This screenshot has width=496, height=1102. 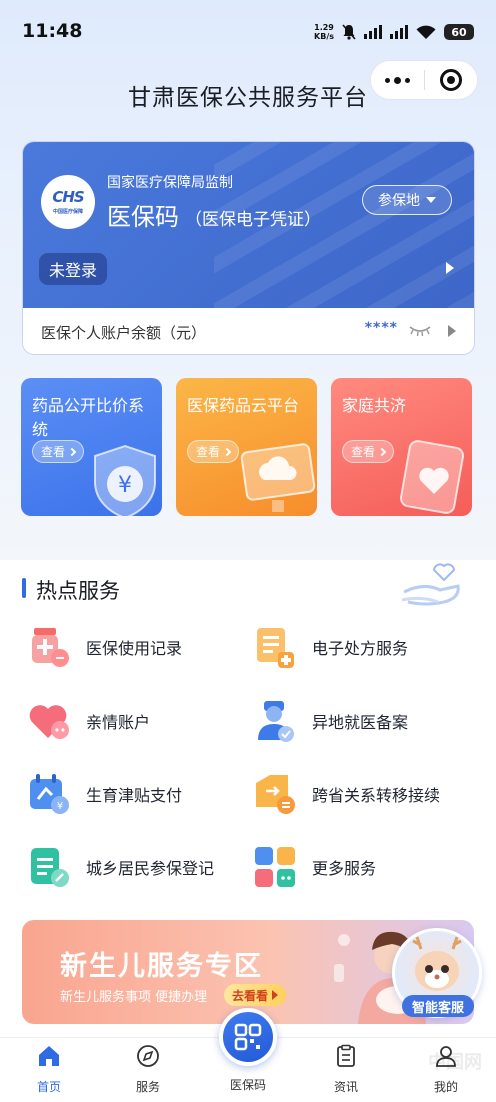 I want to click on card-name: 医保码 （医保电子凭证）, so click(x=214, y=217).